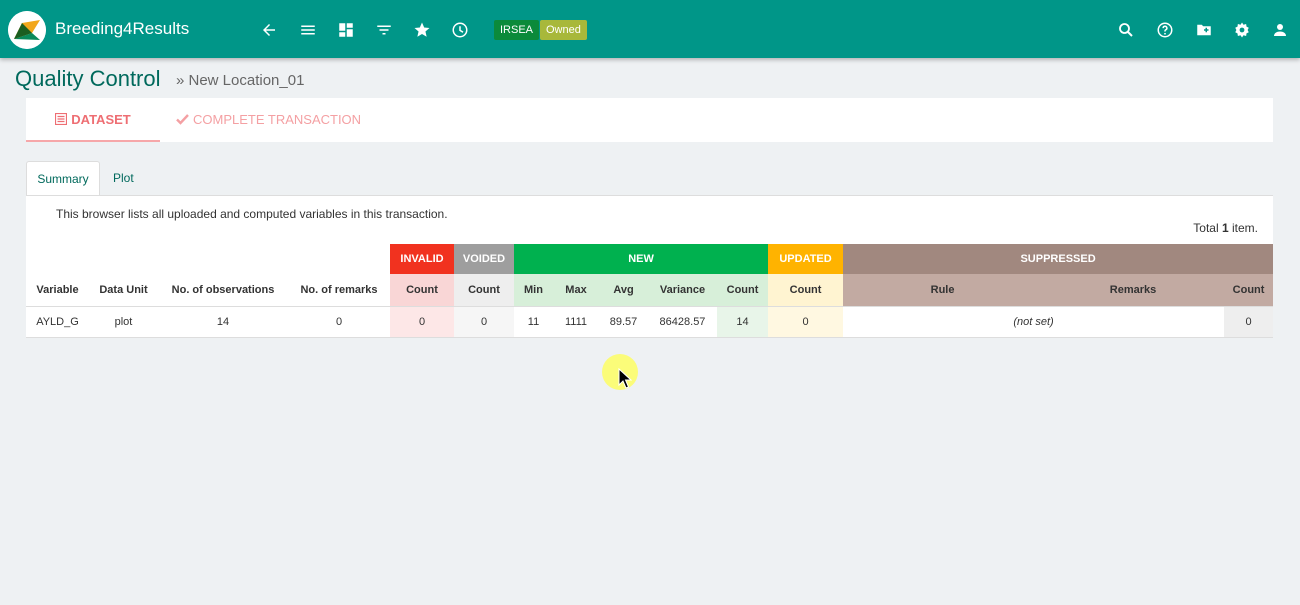 The image size is (1300, 605). What do you see at coordinates (57, 322) in the screenshot?
I see `cell-variable: AYLD_G` at bounding box center [57, 322].